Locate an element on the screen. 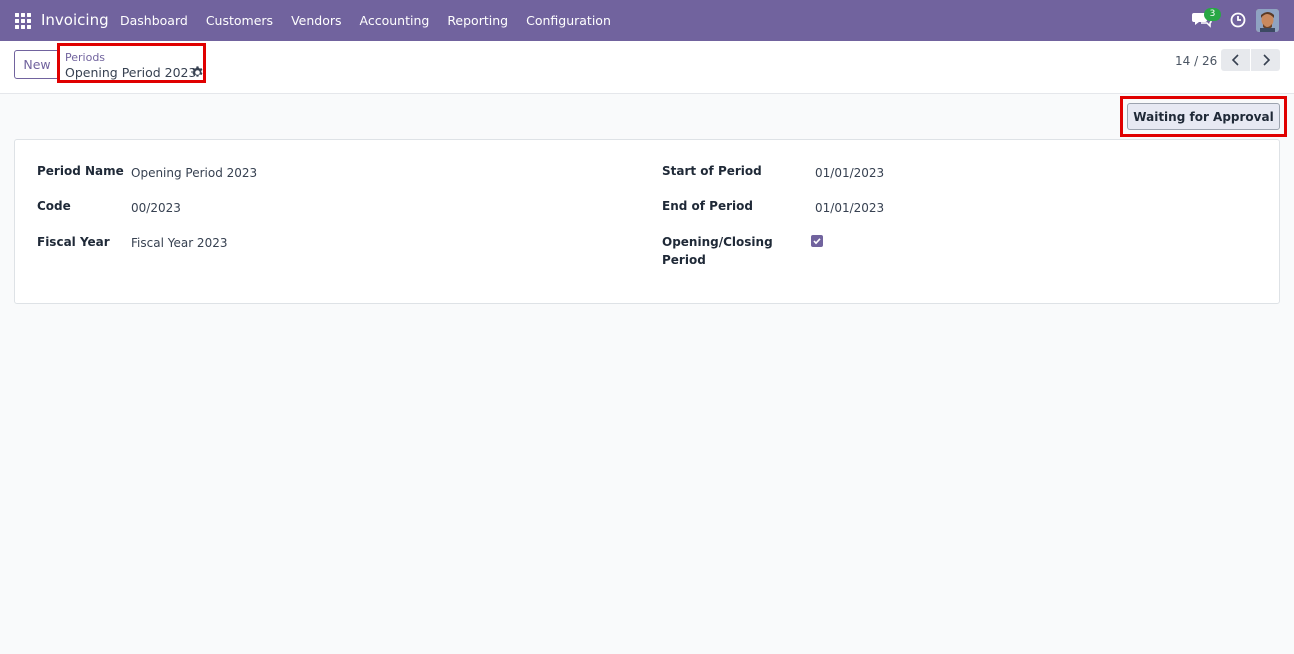  gear-icon is located at coordinates (197, 72).